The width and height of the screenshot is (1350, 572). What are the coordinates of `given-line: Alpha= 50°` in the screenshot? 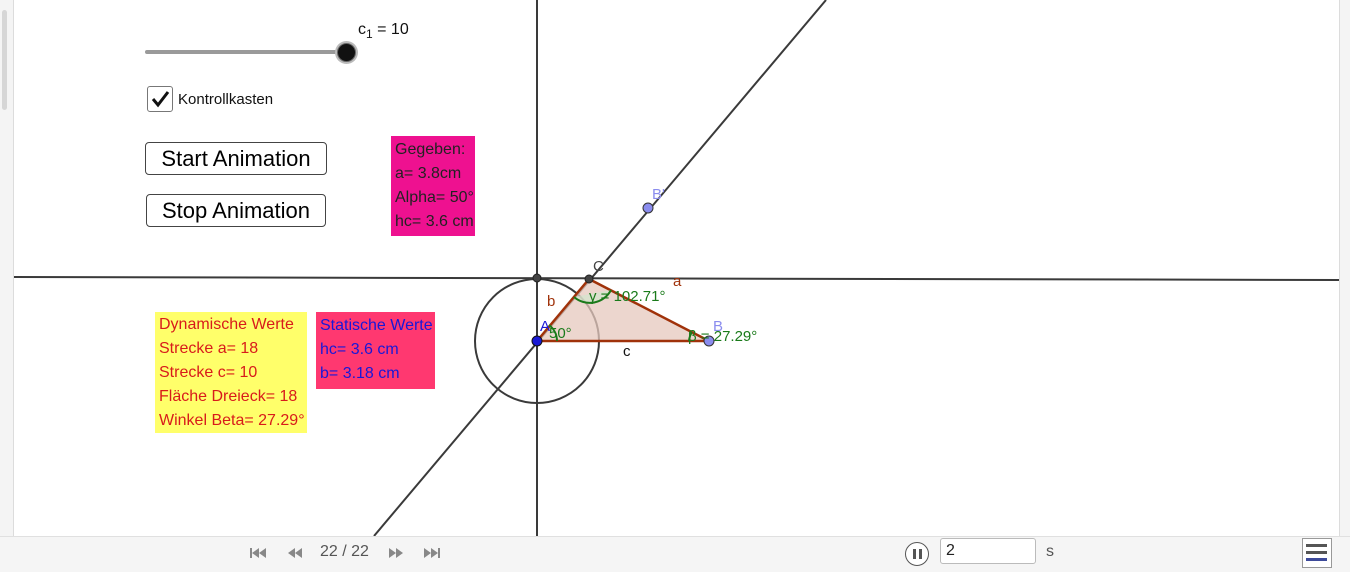 It's located at (434, 197).